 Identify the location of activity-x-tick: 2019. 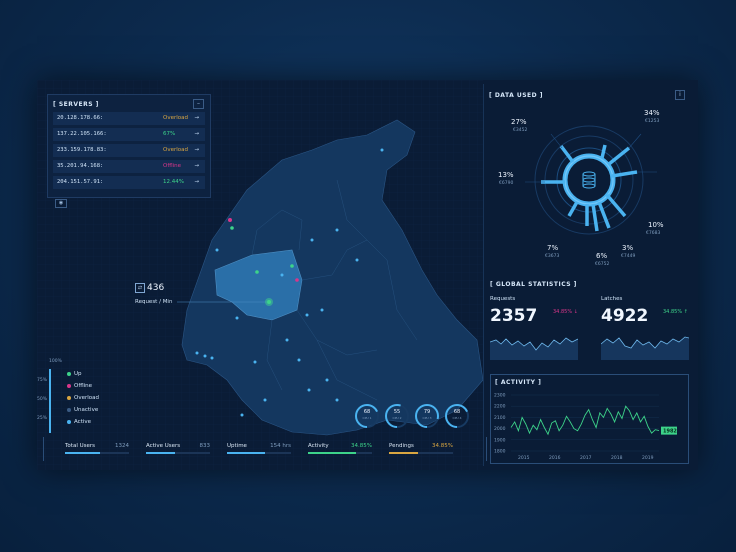
(648, 458).